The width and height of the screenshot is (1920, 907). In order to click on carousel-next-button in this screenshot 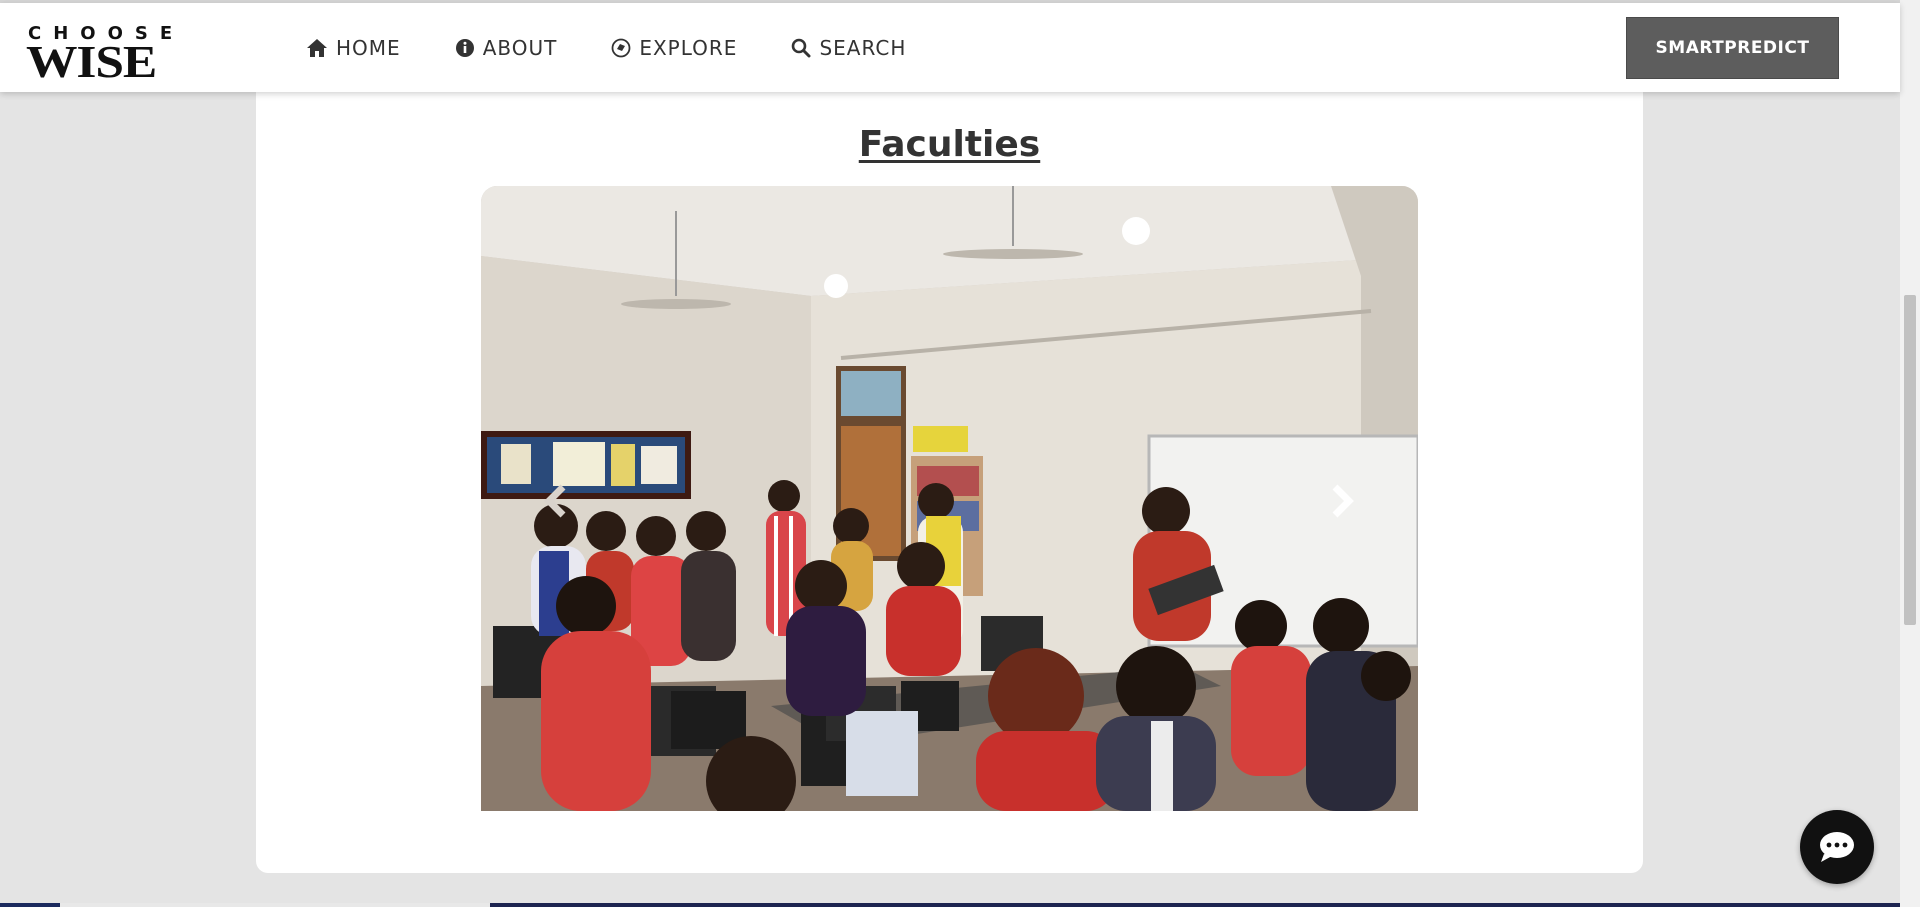, I will do `click(1342, 501)`.